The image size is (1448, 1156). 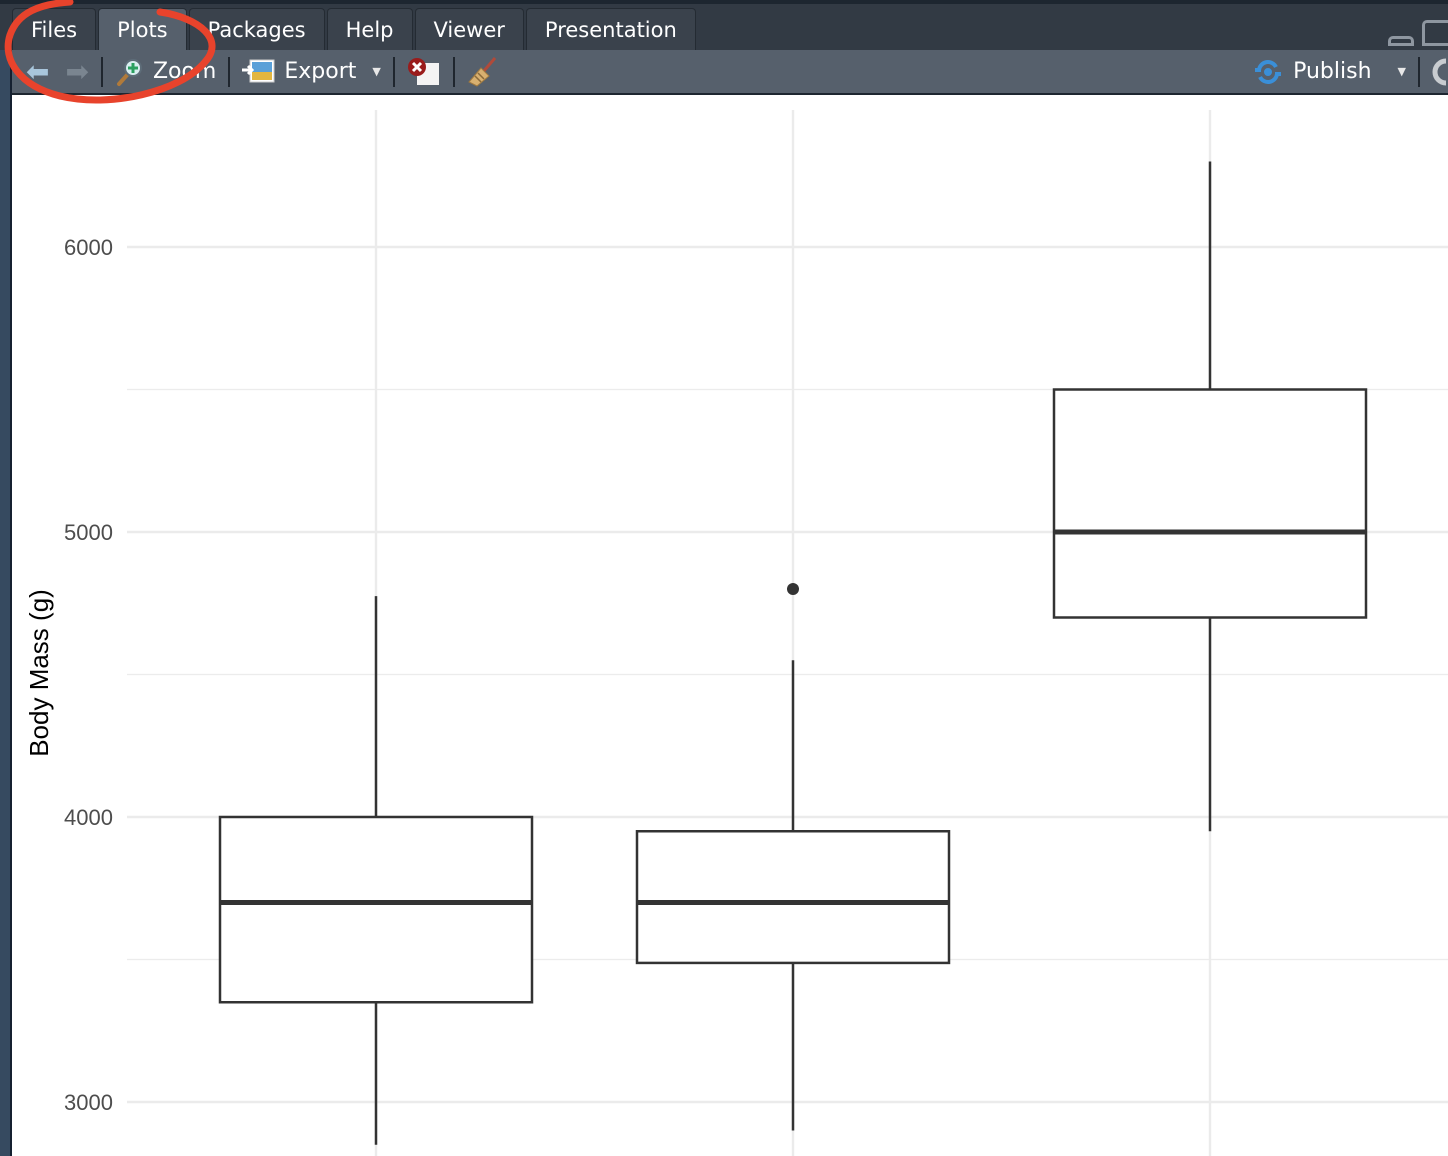 What do you see at coordinates (1435, 33) in the screenshot?
I see `maximize-pane-button` at bounding box center [1435, 33].